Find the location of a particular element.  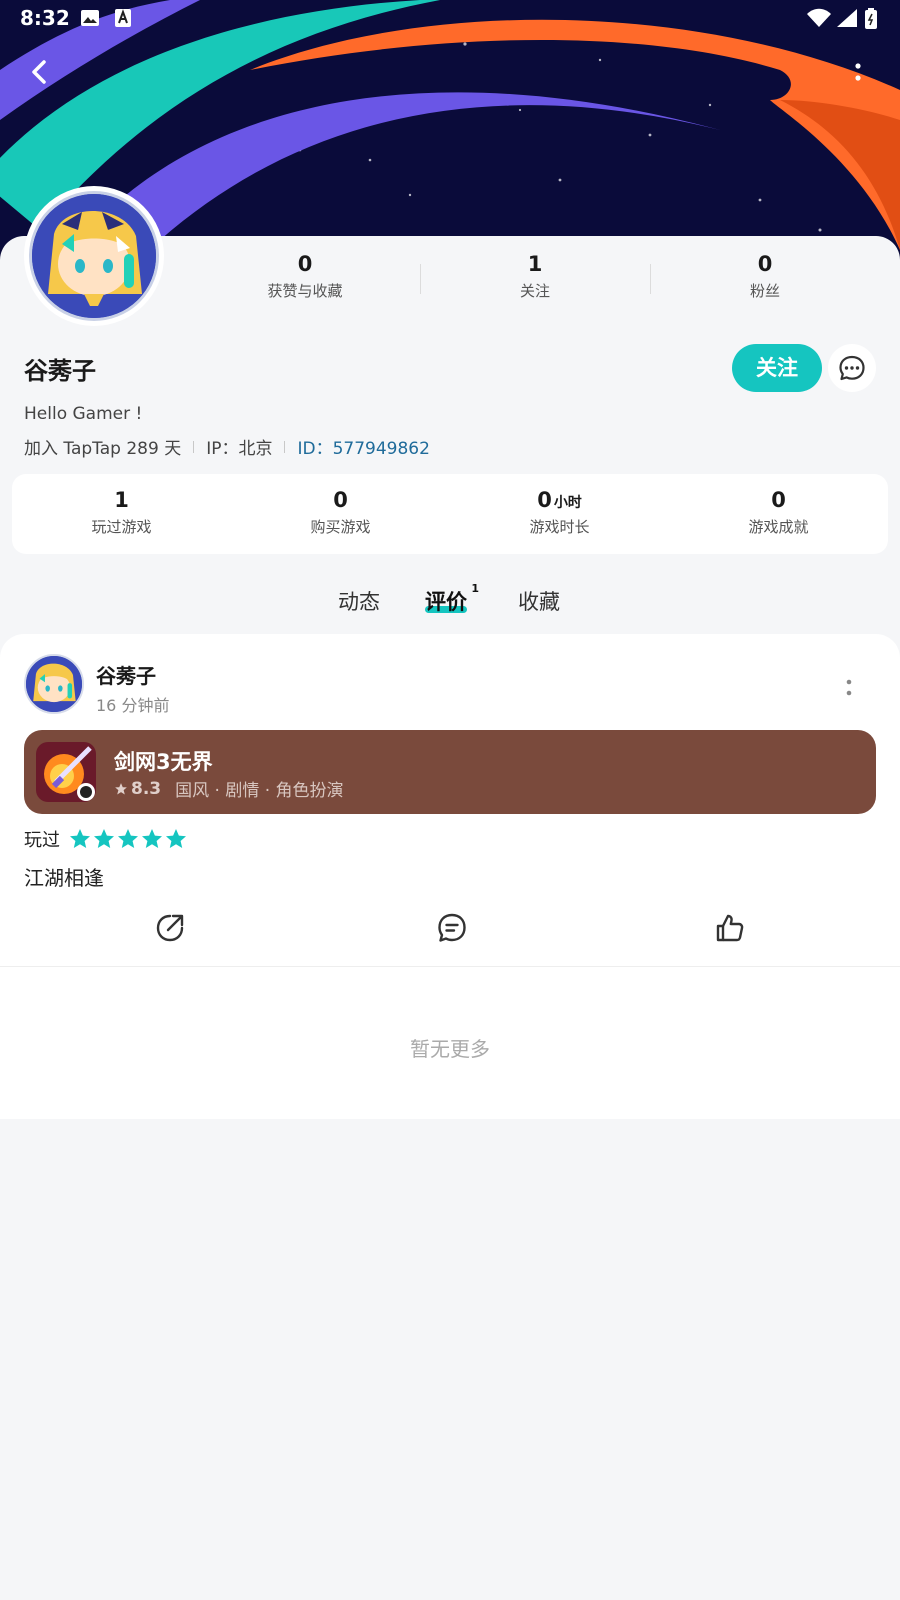

tab-badge: 1 is located at coordinates (475, 588).